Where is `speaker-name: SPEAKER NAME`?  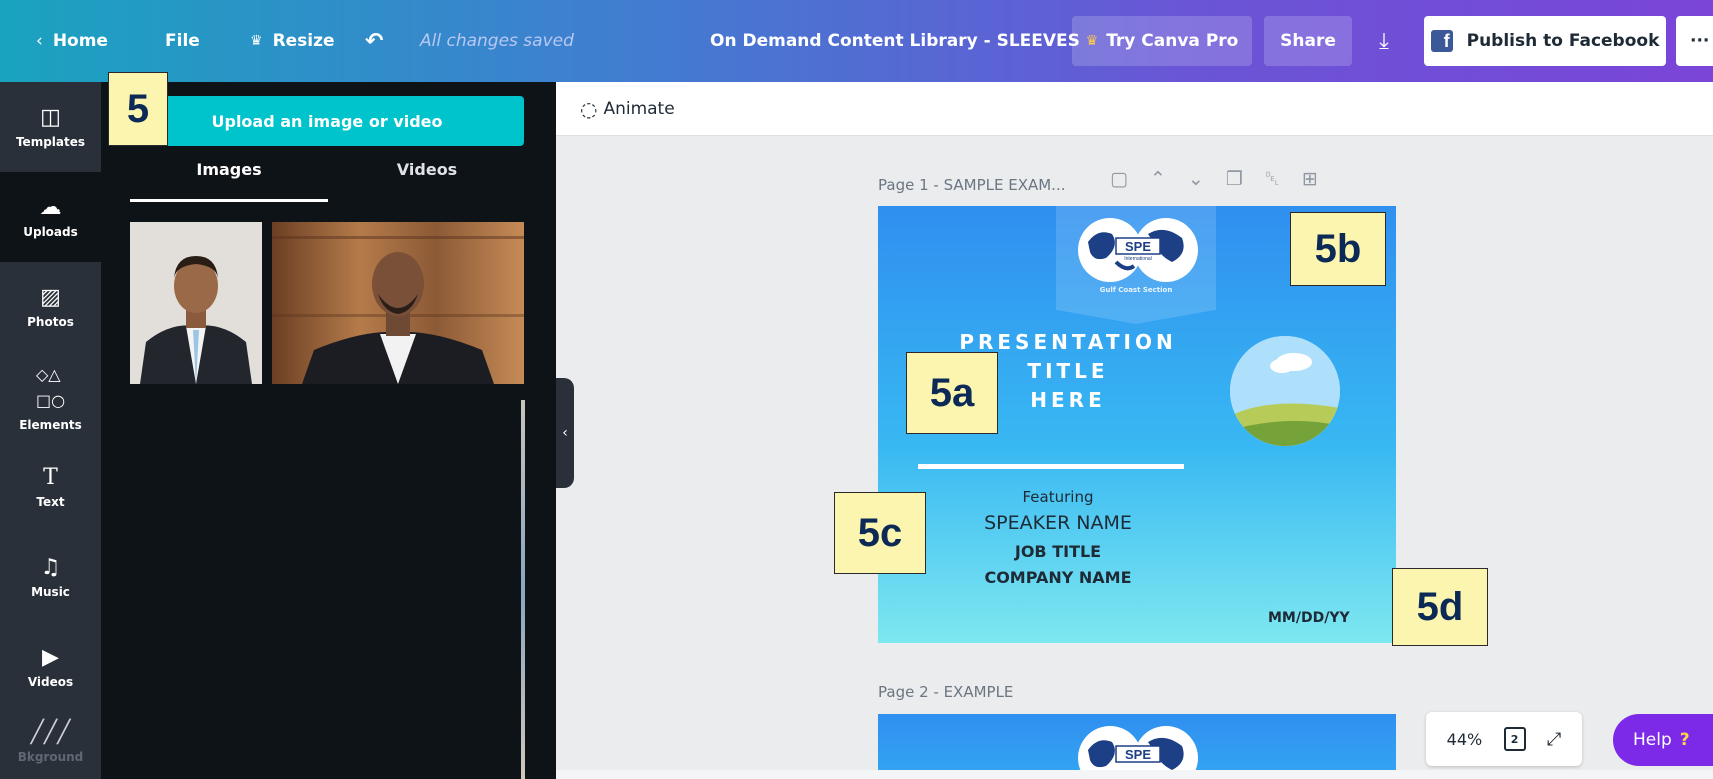 speaker-name: SPEAKER NAME is located at coordinates (1058, 523).